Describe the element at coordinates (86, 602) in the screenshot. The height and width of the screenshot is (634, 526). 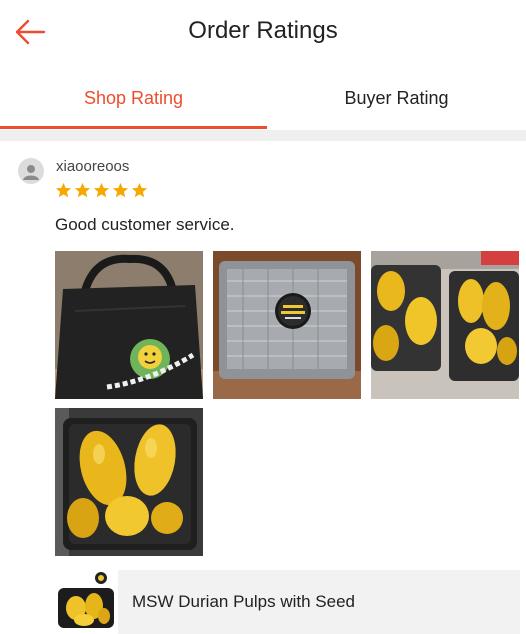
I see `product-thumbnail` at that location.